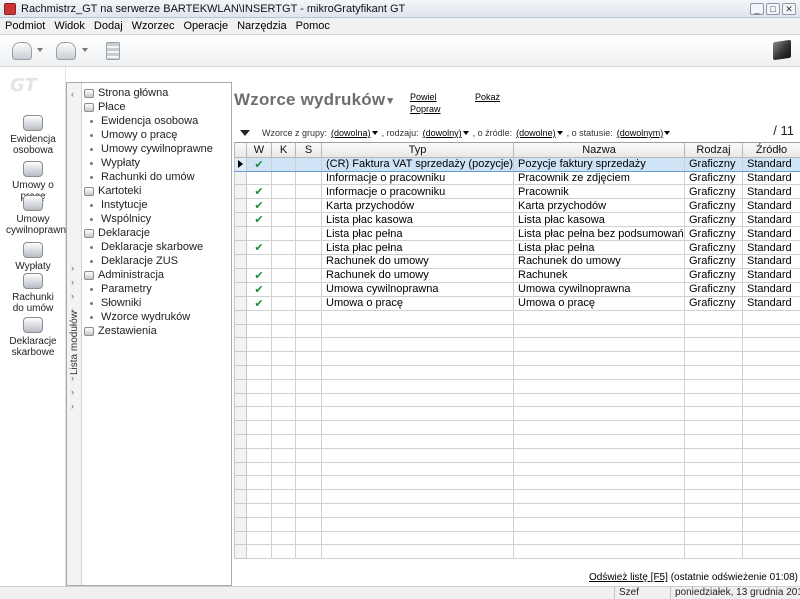 The height and width of the screenshot is (599, 800). I want to click on menu-pomoc: Pomoc, so click(313, 26).